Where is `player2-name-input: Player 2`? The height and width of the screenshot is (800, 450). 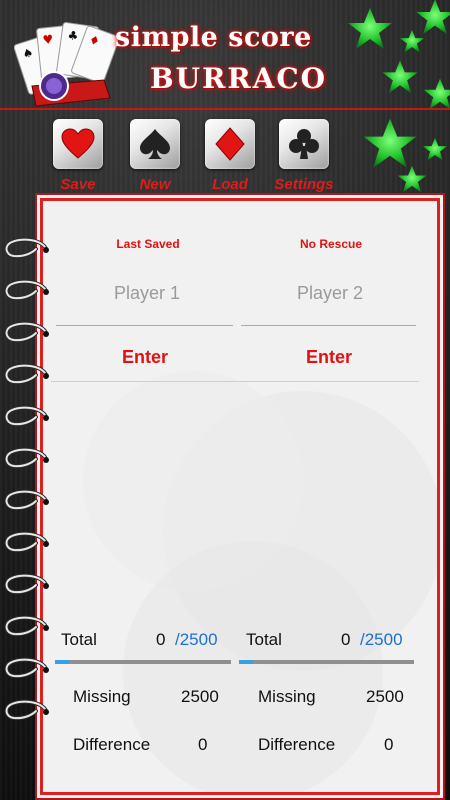
player2-name-input: Player 2 is located at coordinates (330, 293).